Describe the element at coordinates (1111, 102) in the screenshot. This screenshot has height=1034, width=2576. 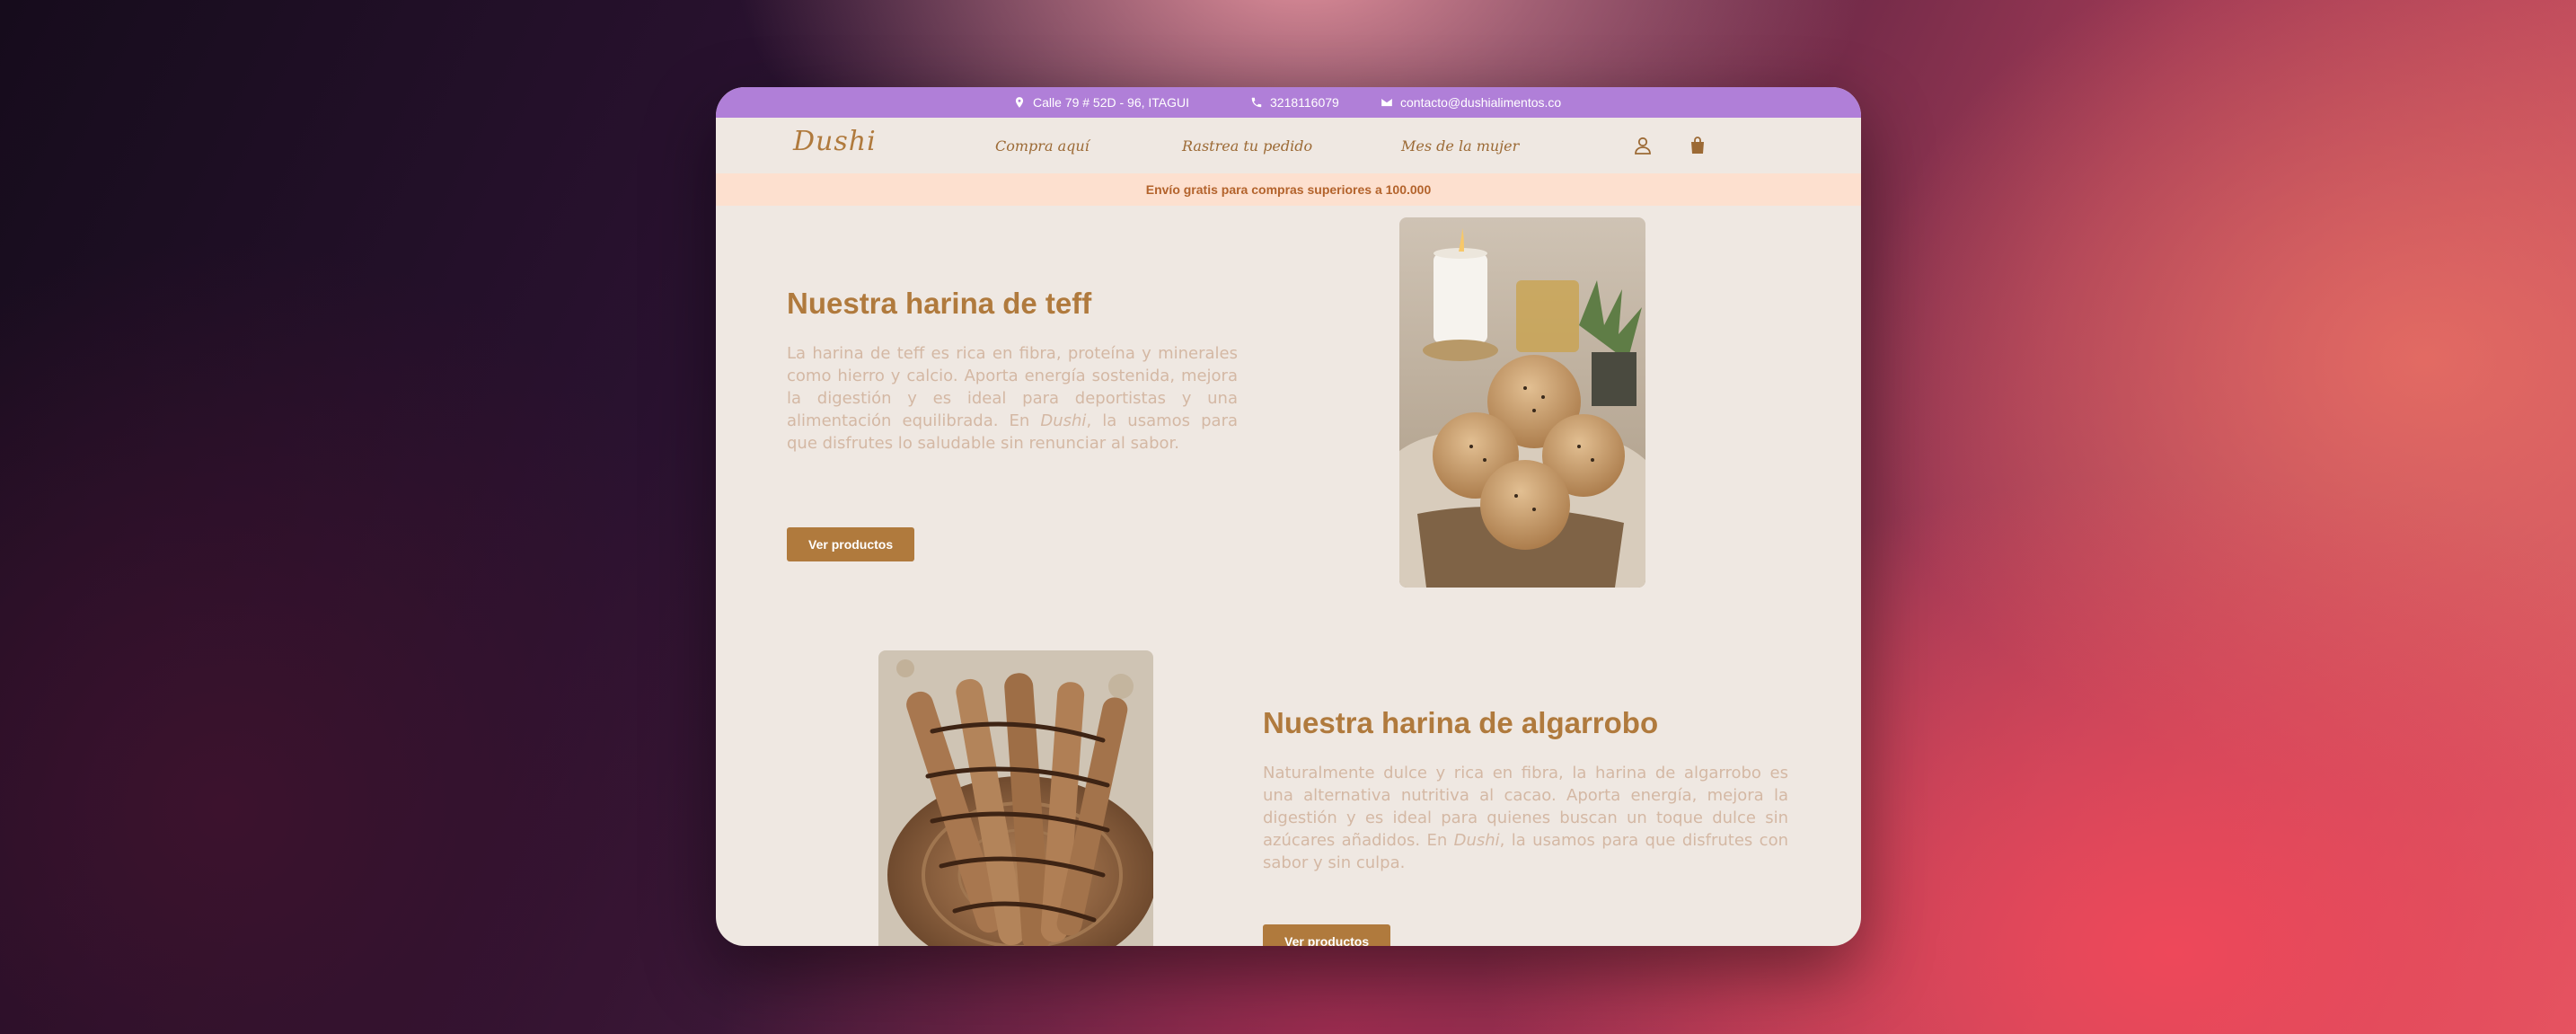
I see `address-text: Calle 79 # 52D - 96, ITAGUI` at that location.